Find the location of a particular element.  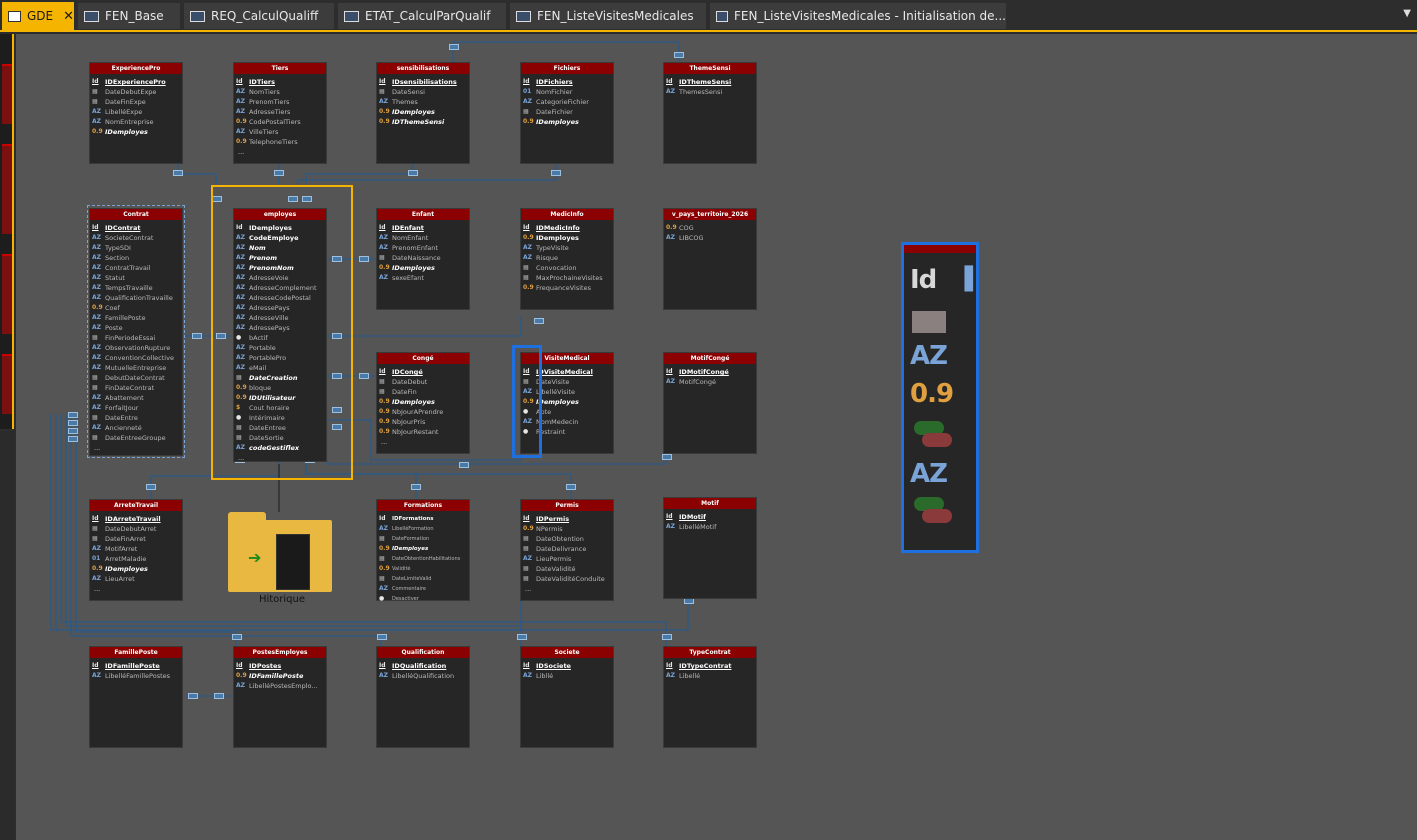

field: AZ AdresseVoie is located at coordinates (281, 278).